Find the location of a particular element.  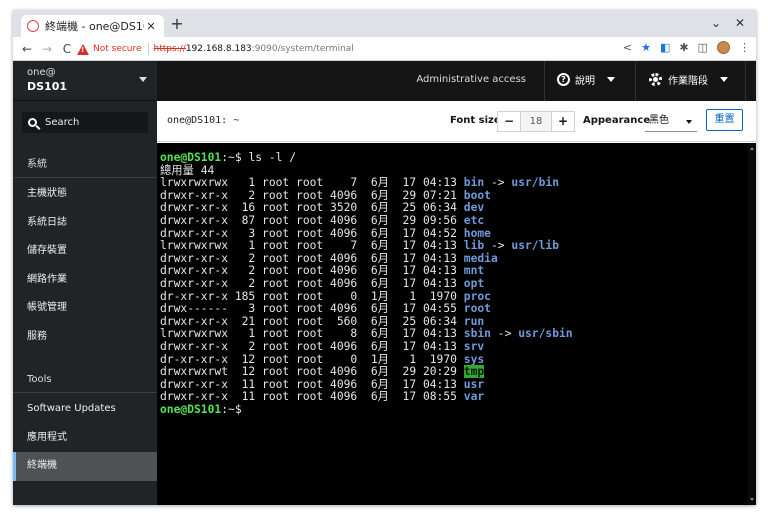

browser-tab: 終端機 - one@DS101 ✕ is located at coordinates (92, 26).